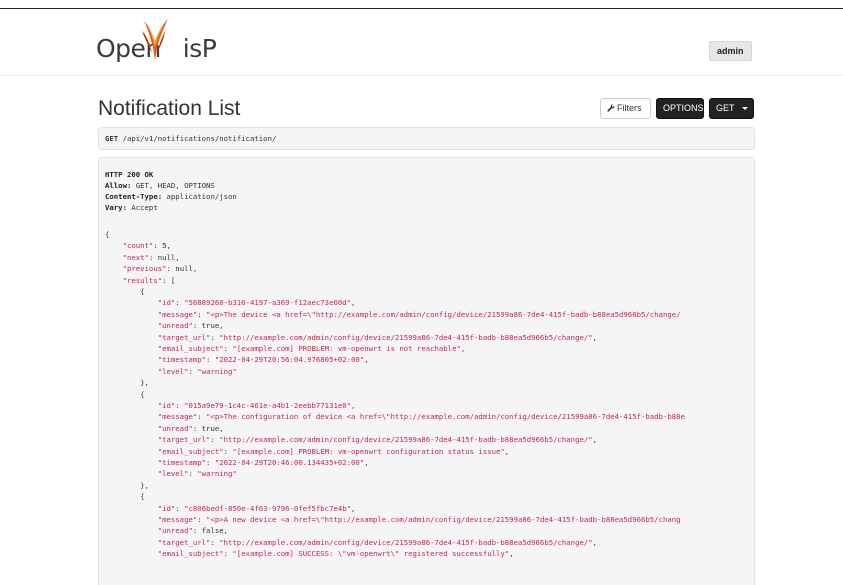 The width and height of the screenshot is (843, 585). I want to click on json-string-value: "c806bedf-850e-4f03-9796-0fef5fbc7e4b", so click(268, 508).